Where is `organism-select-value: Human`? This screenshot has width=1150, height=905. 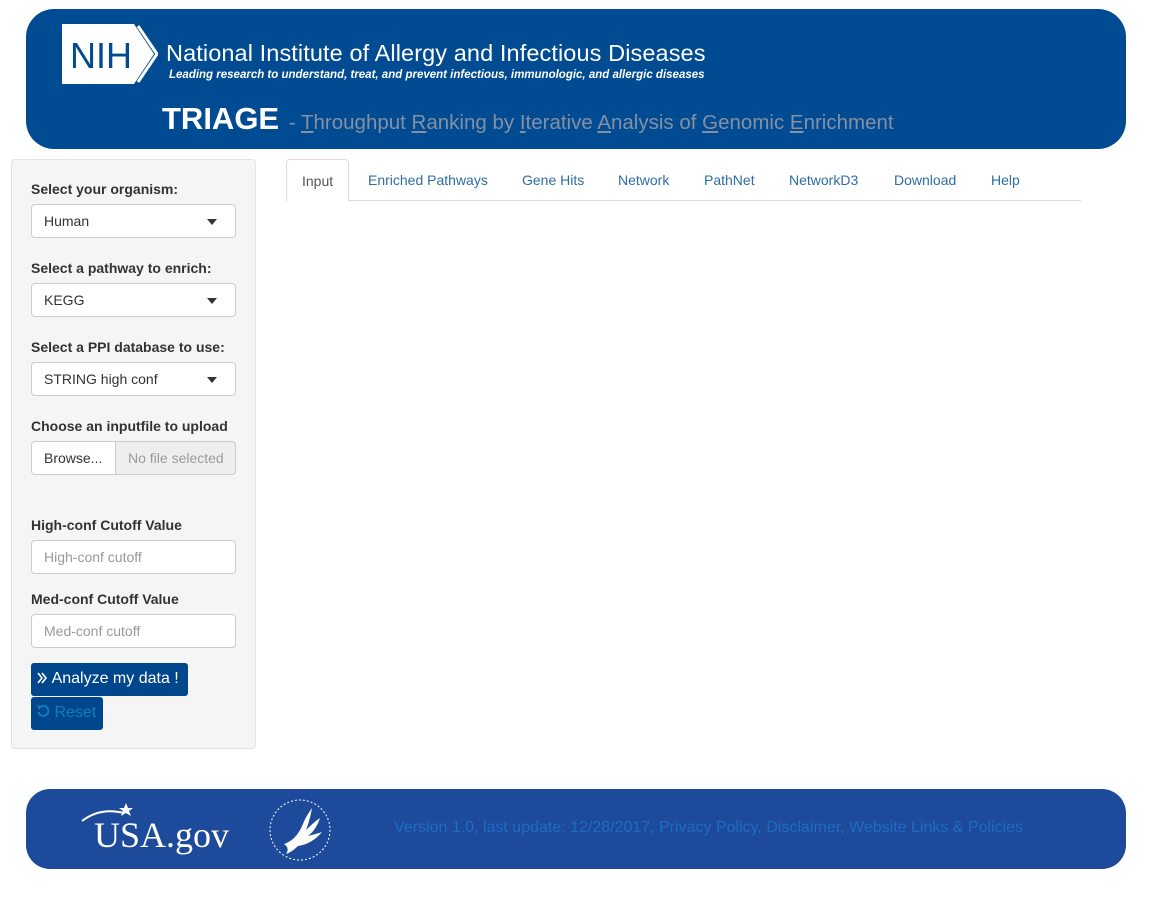 organism-select-value: Human is located at coordinates (67, 221).